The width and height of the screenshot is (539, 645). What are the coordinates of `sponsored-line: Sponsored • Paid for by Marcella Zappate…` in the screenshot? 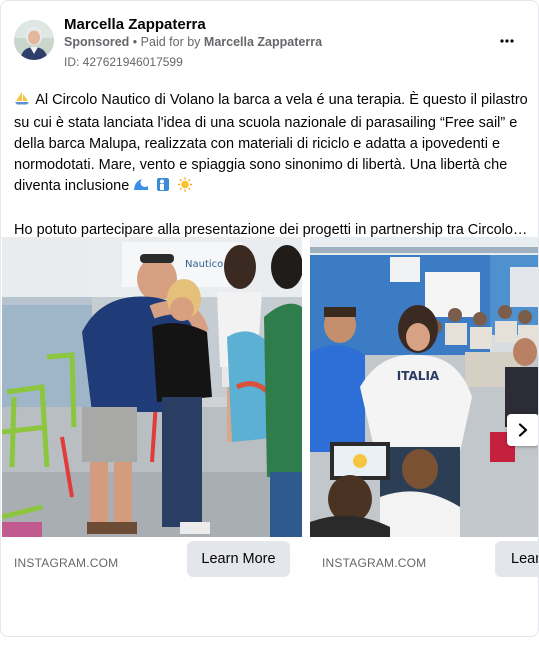 It's located at (193, 42).